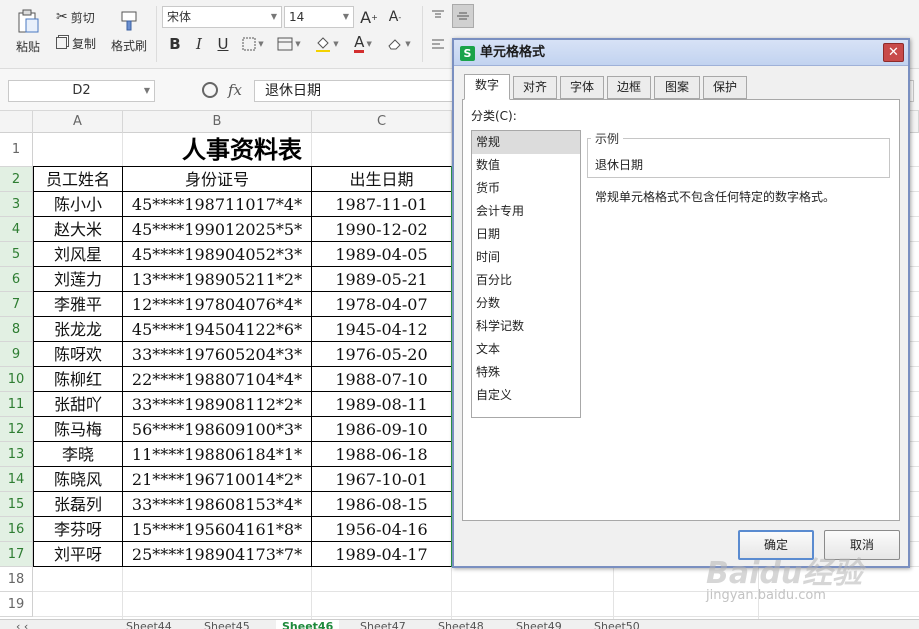  What do you see at coordinates (617, 624) in the screenshot?
I see `sheet-tab: Sheet50` at bounding box center [617, 624].